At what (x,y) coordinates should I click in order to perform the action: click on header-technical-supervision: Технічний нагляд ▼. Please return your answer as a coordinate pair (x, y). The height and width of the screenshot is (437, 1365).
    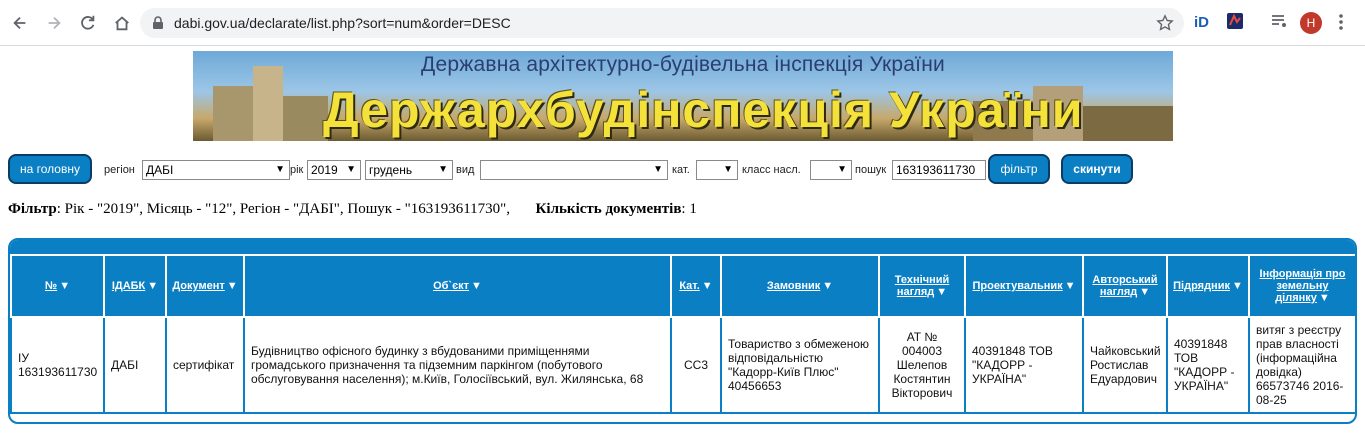
    Looking at the image, I should click on (922, 286).